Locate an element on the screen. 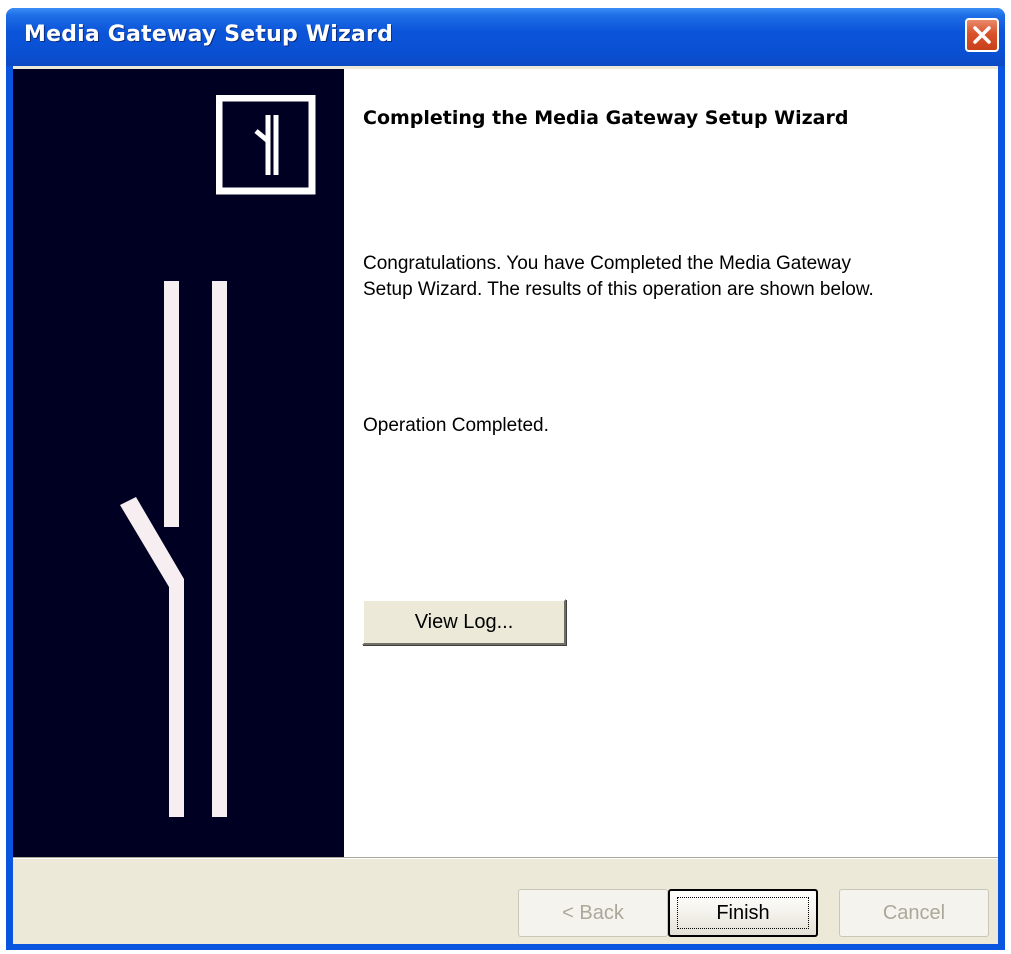  back-button: < Back is located at coordinates (593, 913).